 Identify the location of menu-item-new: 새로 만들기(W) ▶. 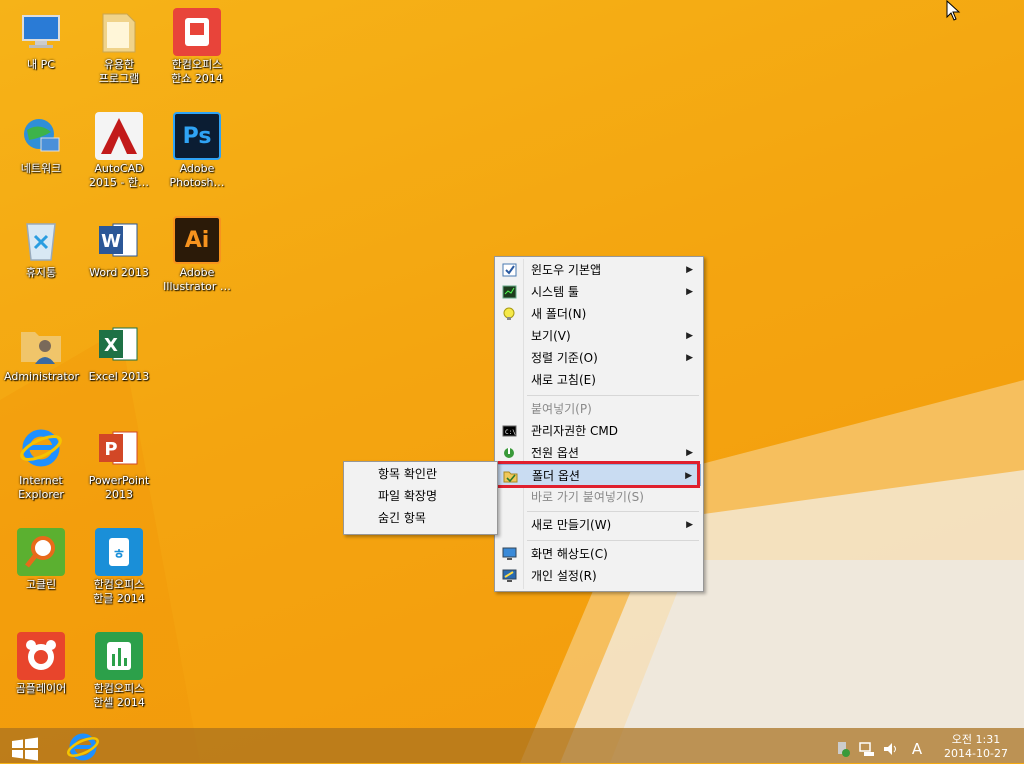
(599, 525).